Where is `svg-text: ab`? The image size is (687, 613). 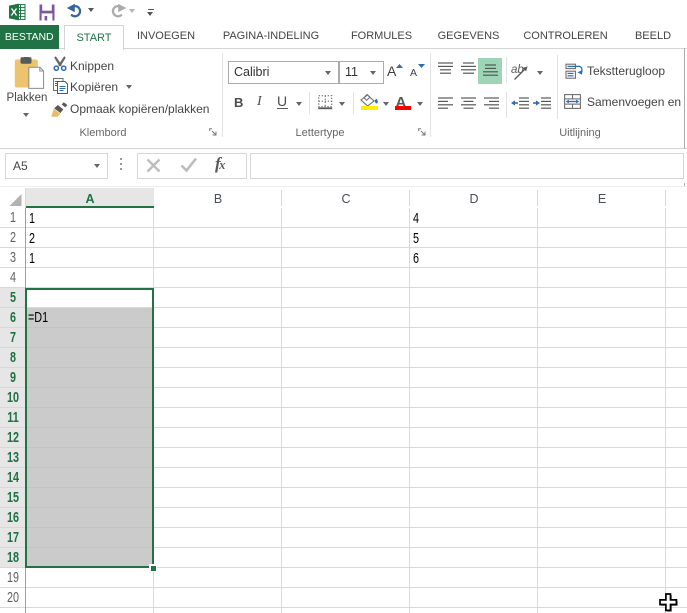
svg-text: ab is located at coordinates (517, 70).